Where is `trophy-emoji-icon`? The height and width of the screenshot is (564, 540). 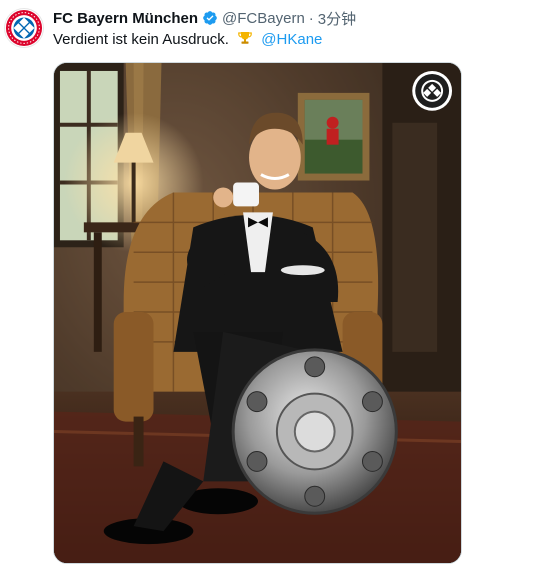 trophy-emoji-icon is located at coordinates (245, 38).